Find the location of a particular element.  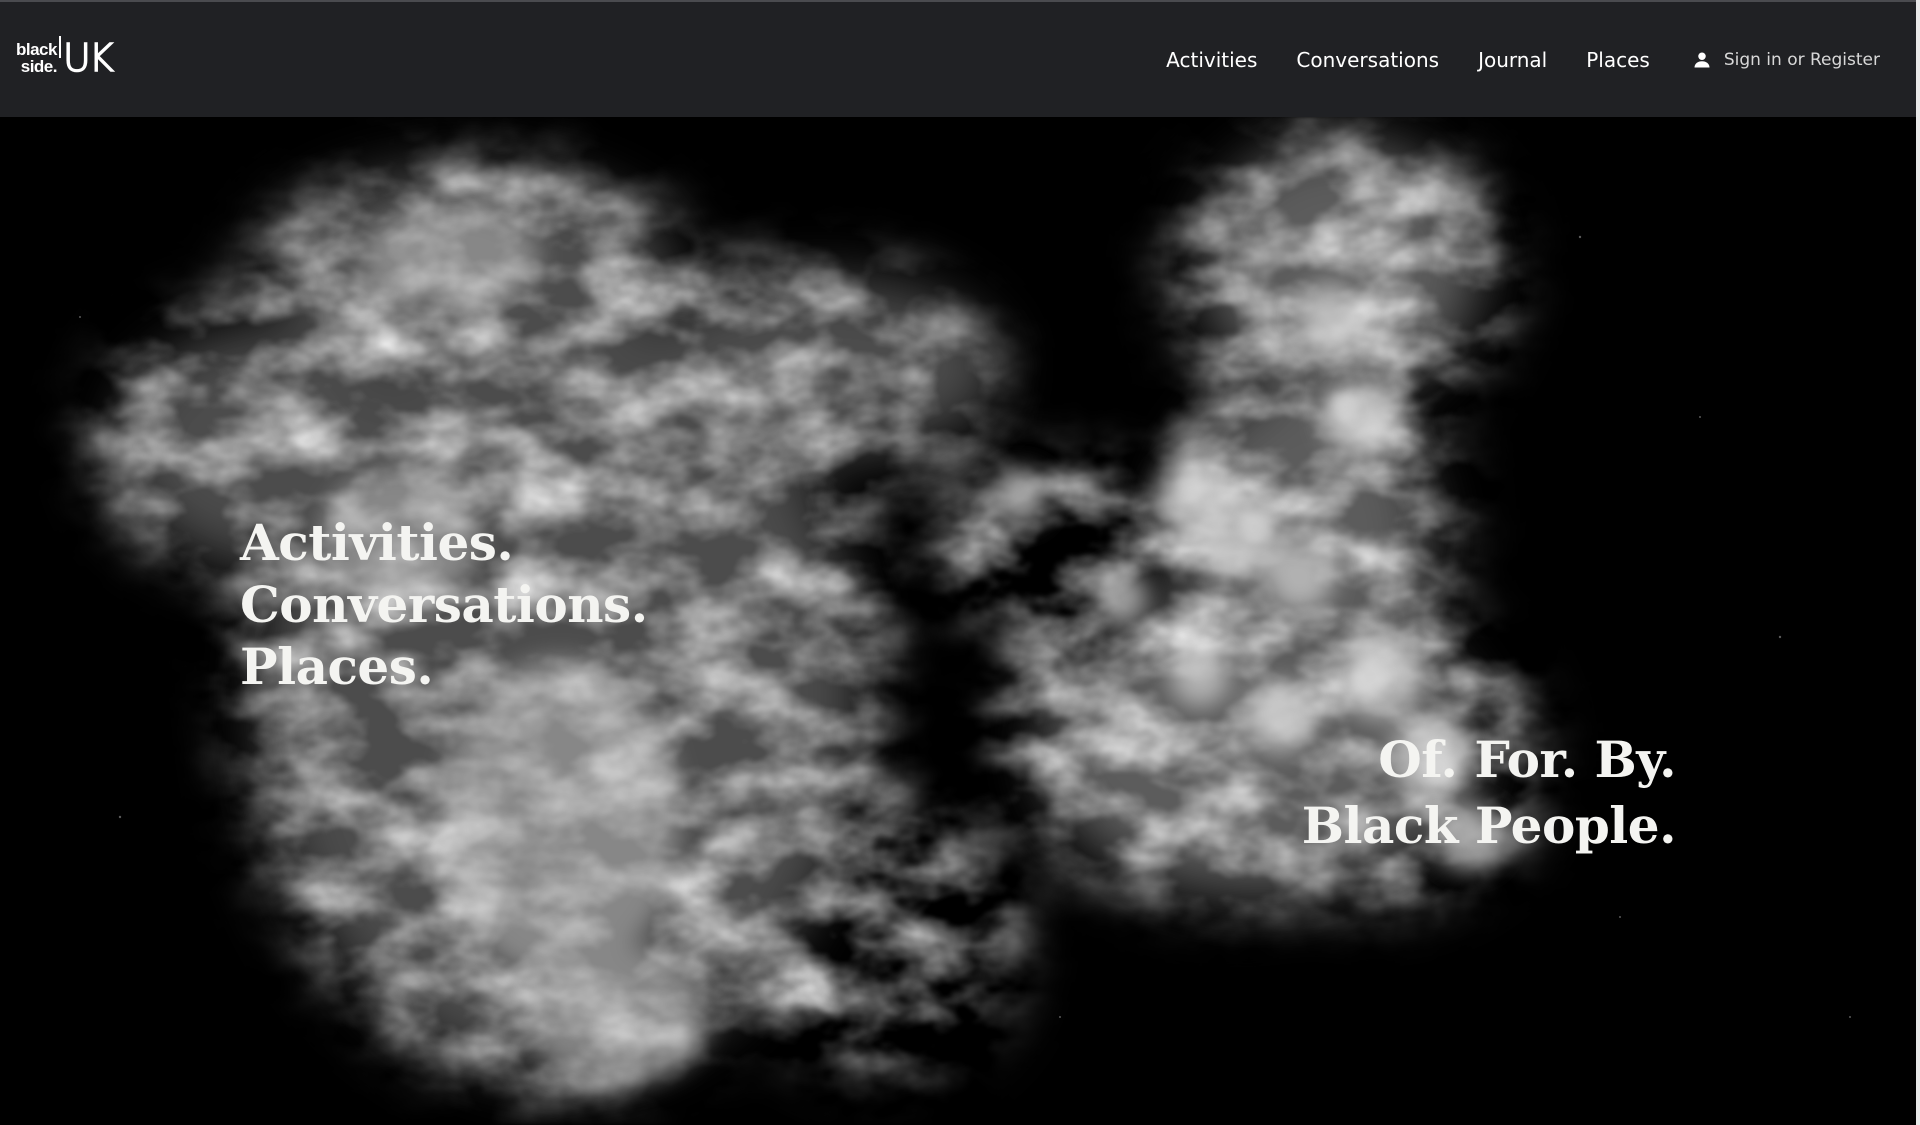

scrollbar-track is located at coordinates (1918, 562).